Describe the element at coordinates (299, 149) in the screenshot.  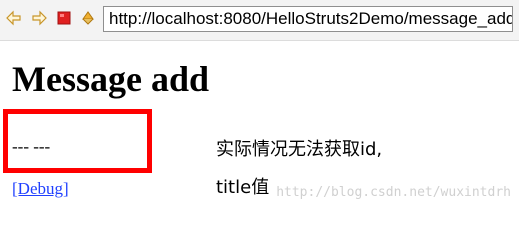
I see `annotation-line-1: 实际情况无法获取id,` at that location.